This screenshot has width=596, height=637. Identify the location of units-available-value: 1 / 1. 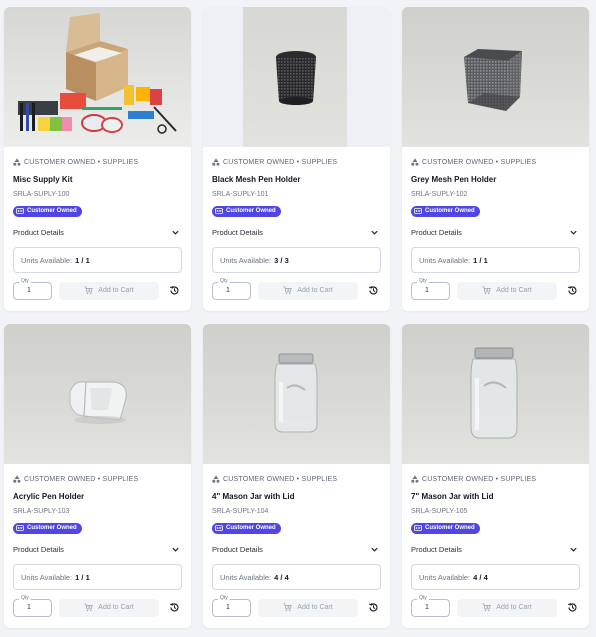
(82, 577).